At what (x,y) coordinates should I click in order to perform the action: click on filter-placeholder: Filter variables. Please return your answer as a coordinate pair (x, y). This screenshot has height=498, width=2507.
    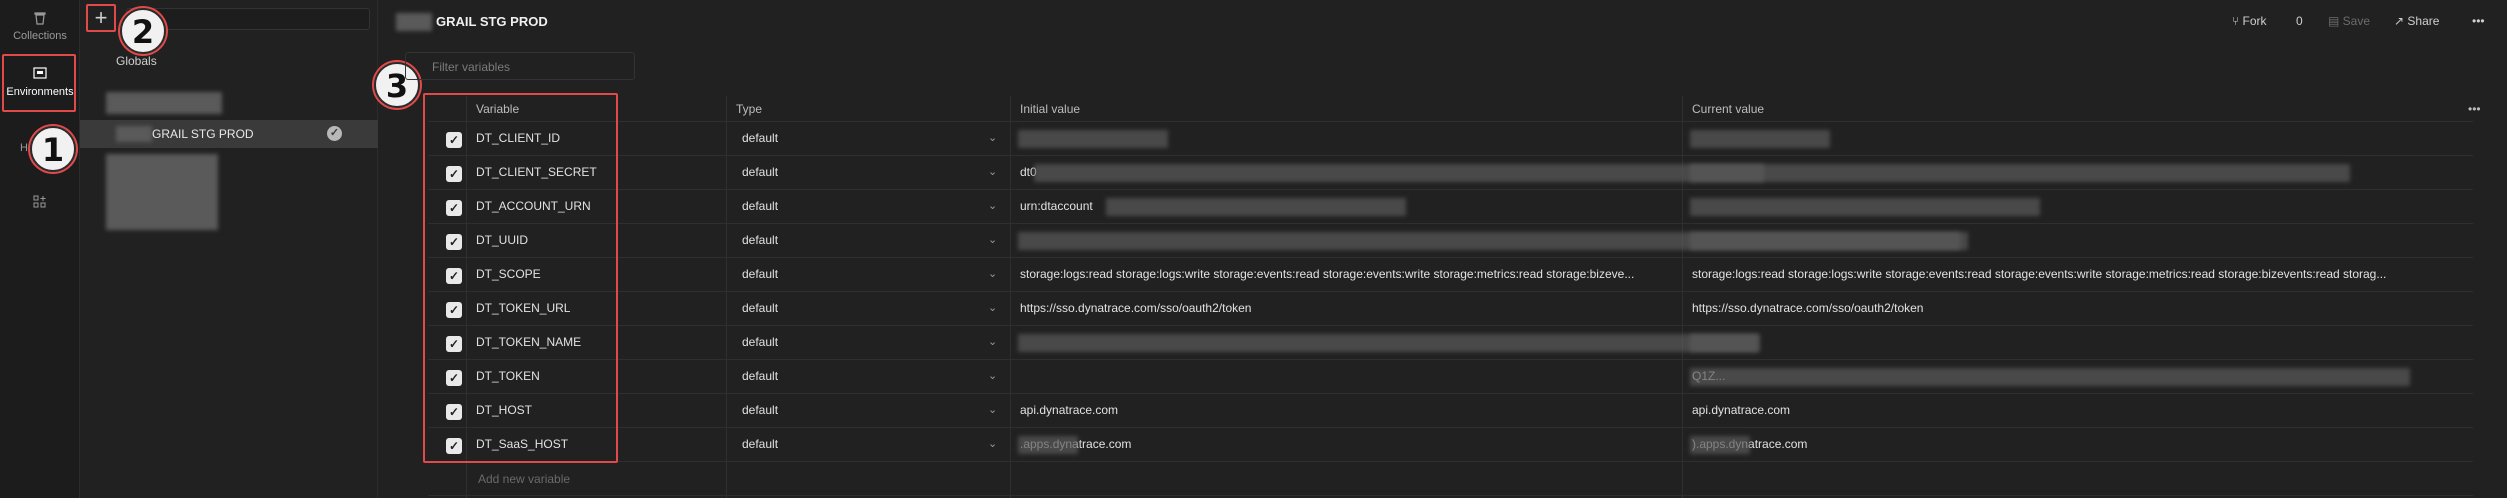
    Looking at the image, I should click on (471, 67).